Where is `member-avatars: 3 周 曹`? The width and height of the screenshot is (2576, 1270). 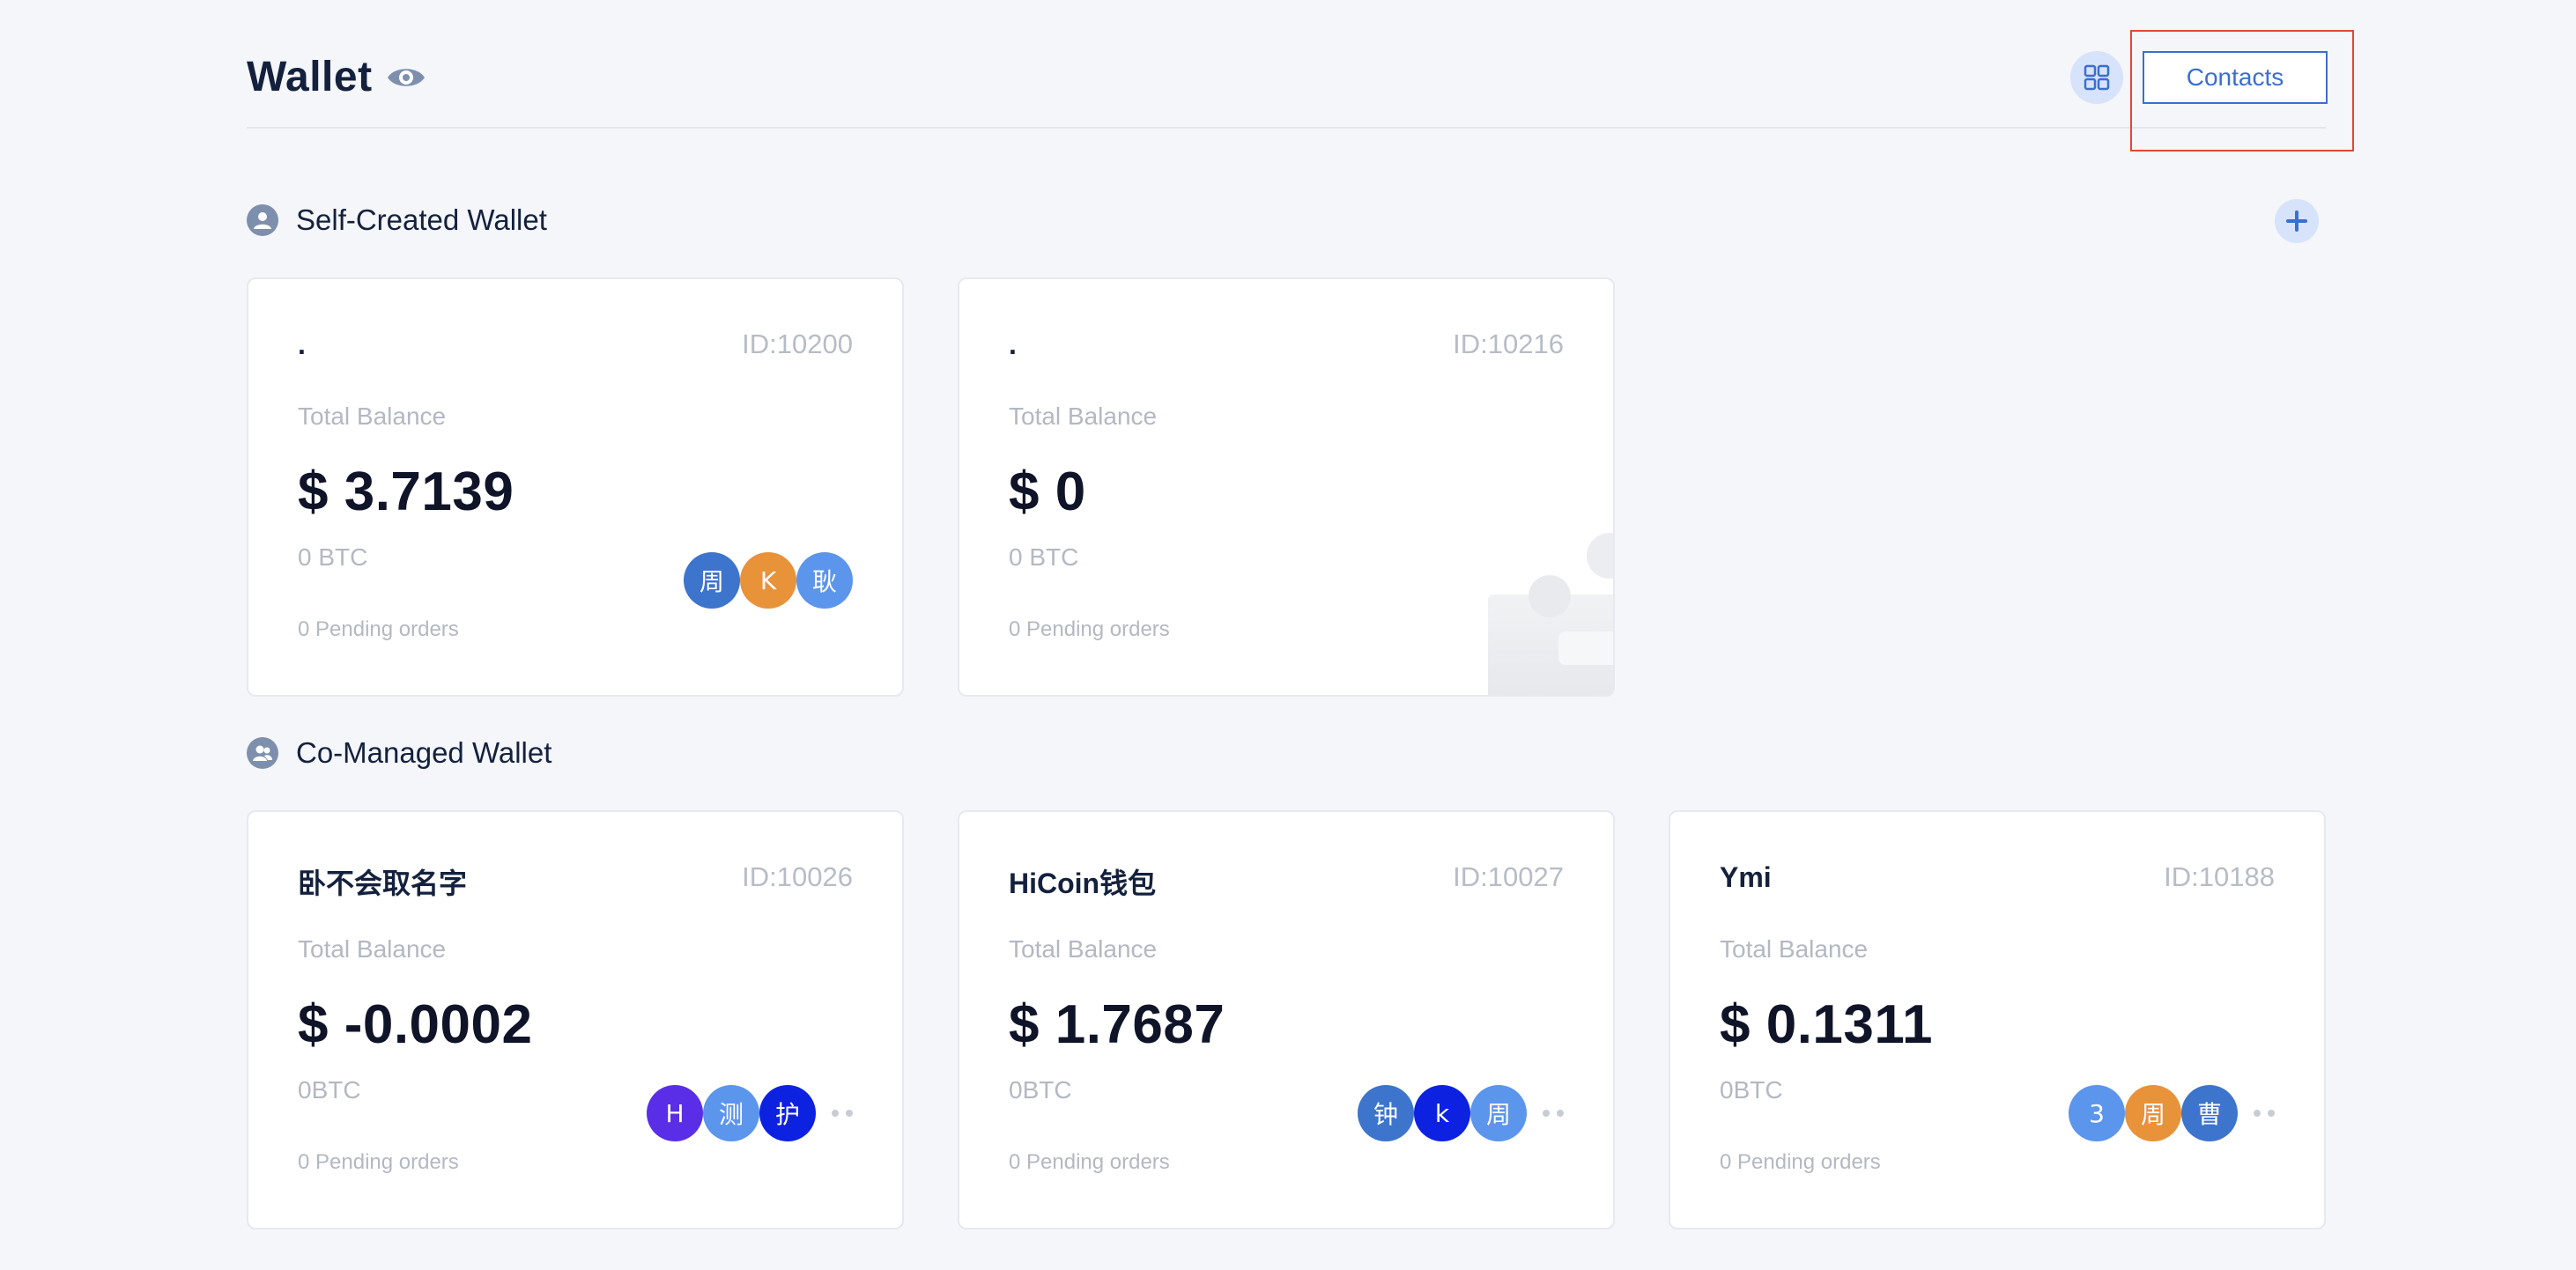 member-avatars: 3 周 曹 is located at coordinates (2172, 1113).